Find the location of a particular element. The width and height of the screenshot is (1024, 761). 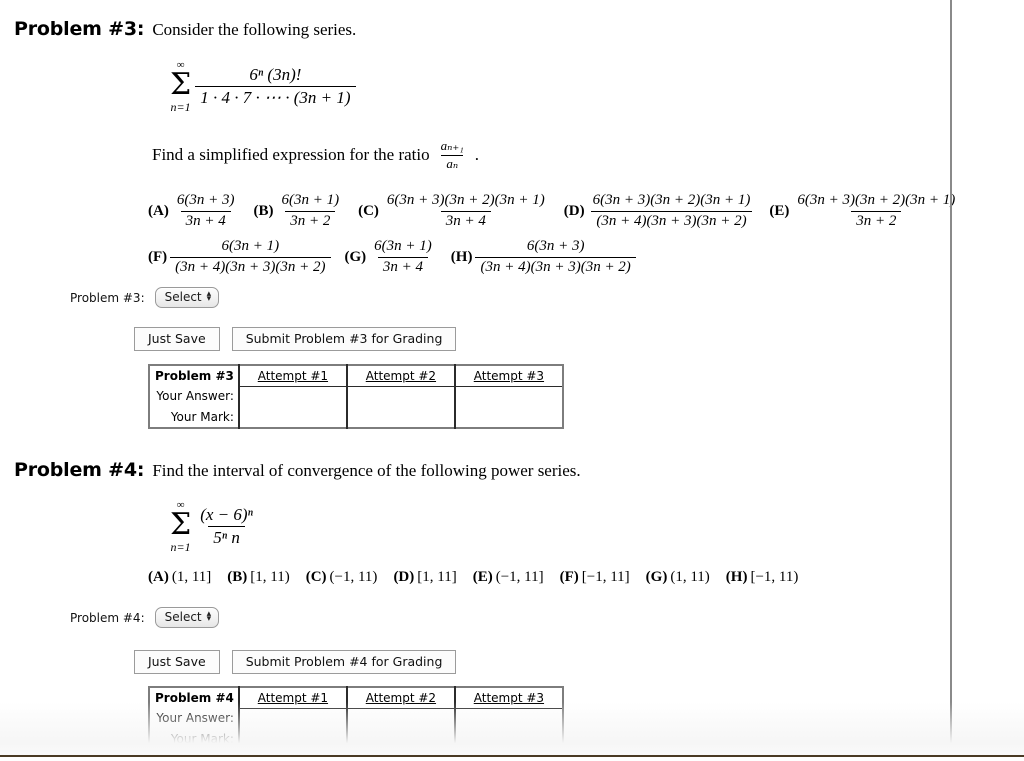

series-numerator: 6ⁿ (3n)! is located at coordinates (275, 75).